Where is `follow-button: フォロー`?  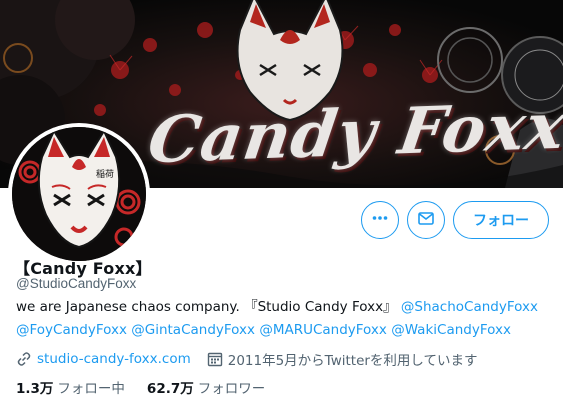 follow-button: フォロー is located at coordinates (501, 220).